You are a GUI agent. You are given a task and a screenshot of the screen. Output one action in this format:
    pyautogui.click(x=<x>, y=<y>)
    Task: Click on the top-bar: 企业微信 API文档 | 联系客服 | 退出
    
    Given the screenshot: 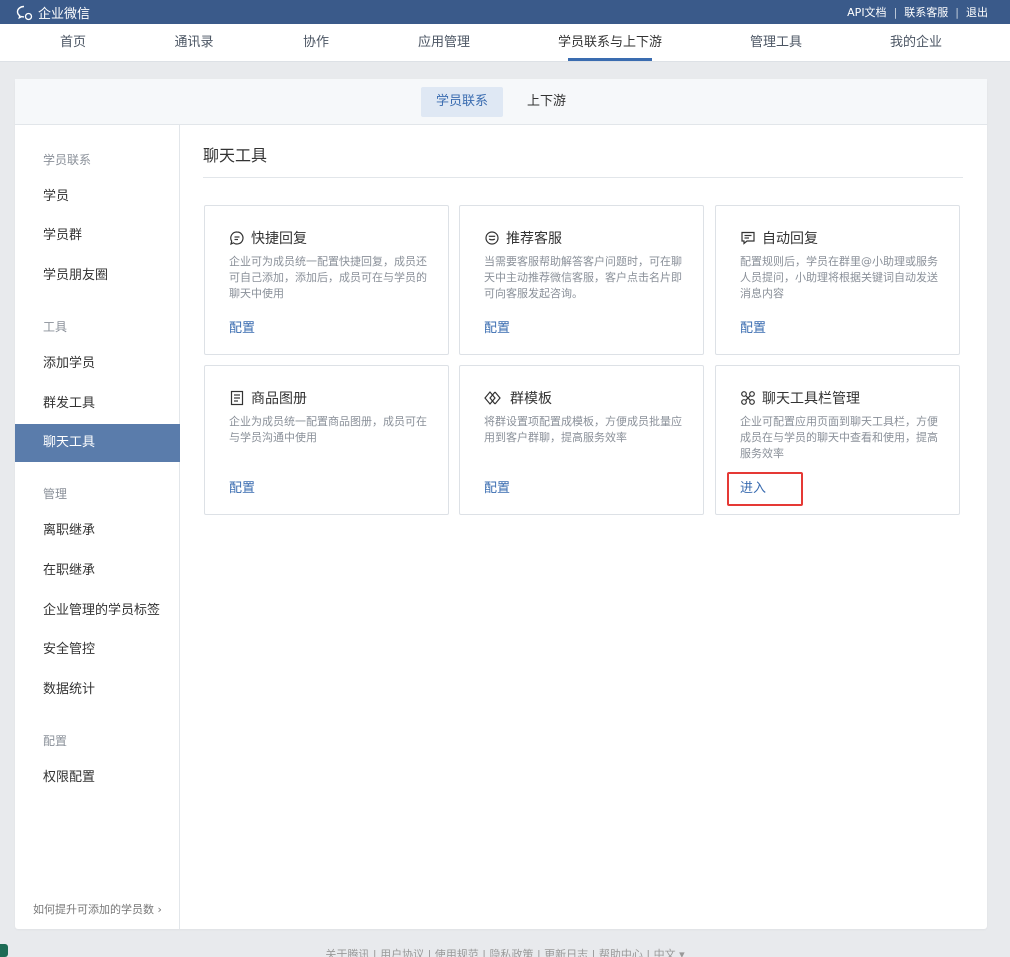 What is the action you would take?
    pyautogui.click(x=505, y=12)
    